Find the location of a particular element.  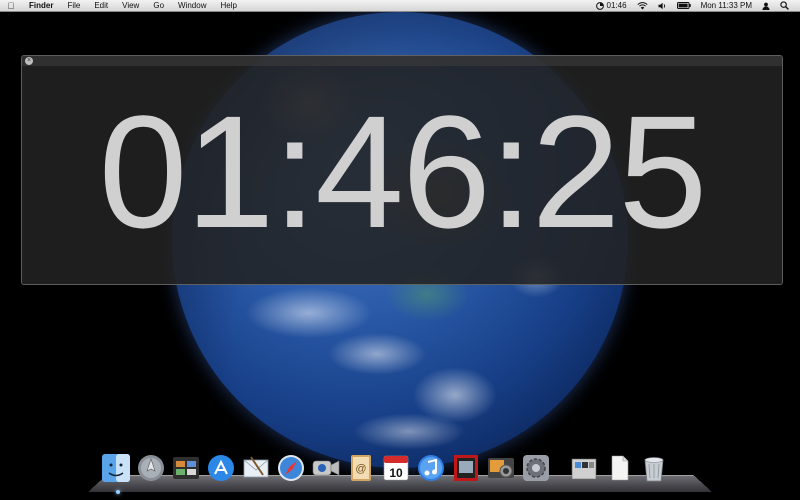

mission-control-icon is located at coordinates (186, 468).